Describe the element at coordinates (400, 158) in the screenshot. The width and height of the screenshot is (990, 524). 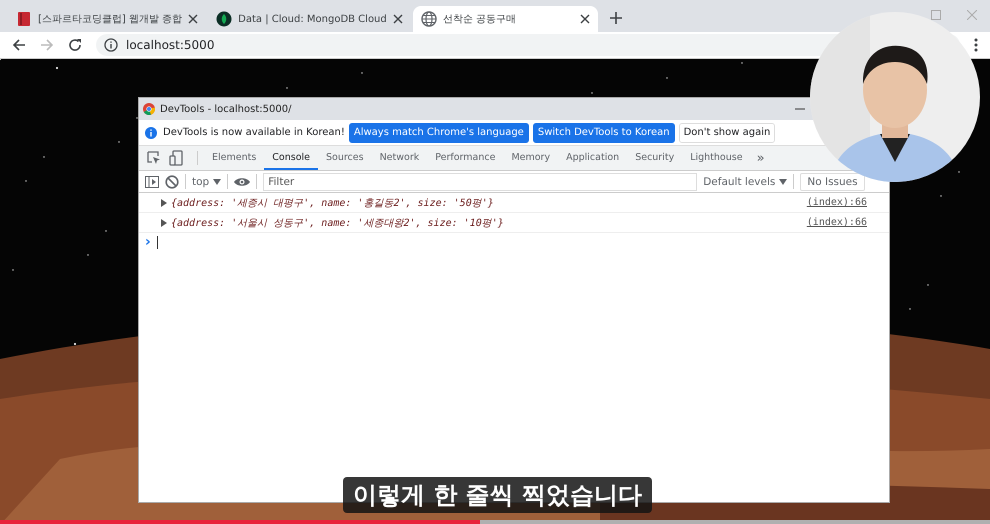
I see `panel-tab: Network` at that location.